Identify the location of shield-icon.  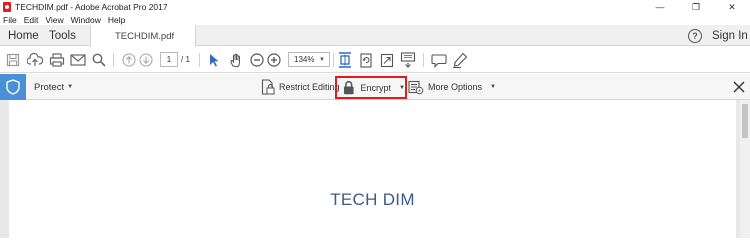
(13, 87).